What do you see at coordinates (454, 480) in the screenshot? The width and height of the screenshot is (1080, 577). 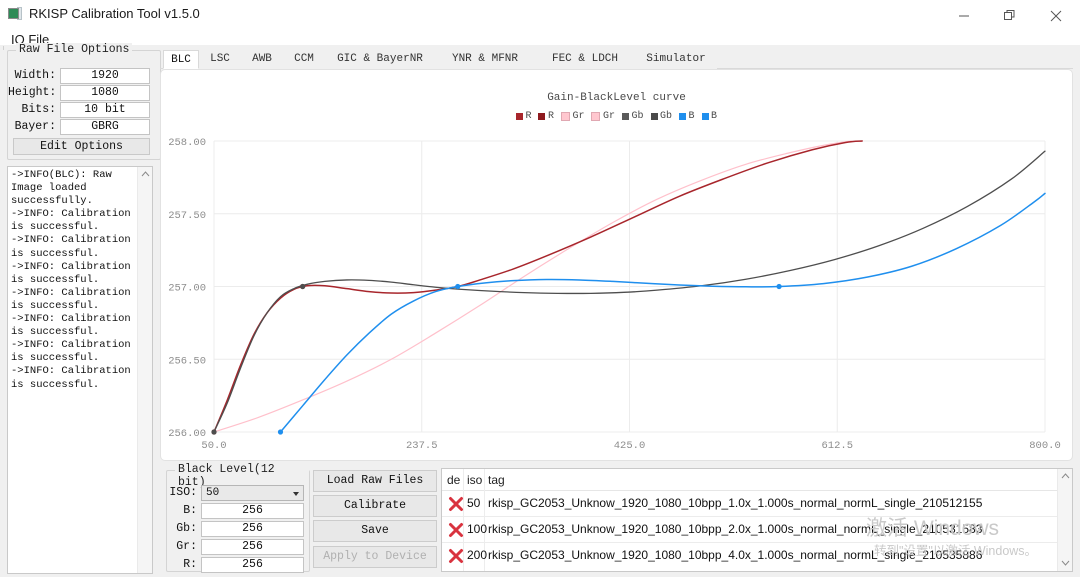 I see `column-header-de: de` at bounding box center [454, 480].